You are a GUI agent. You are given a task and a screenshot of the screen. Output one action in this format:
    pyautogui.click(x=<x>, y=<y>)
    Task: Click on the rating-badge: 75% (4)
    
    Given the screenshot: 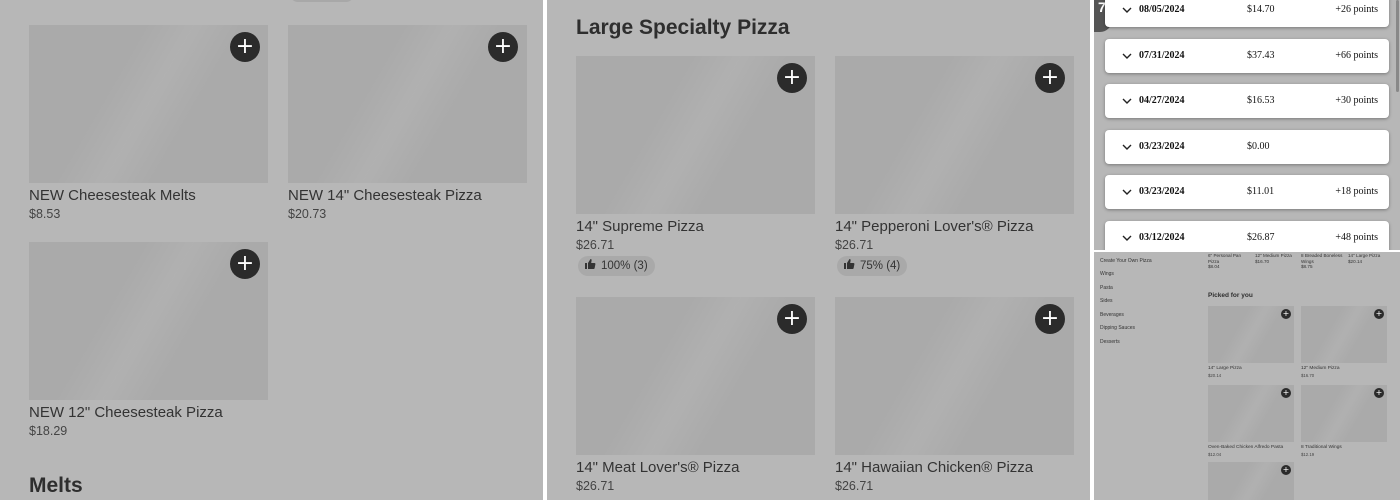 What is the action you would take?
    pyautogui.click(x=872, y=266)
    